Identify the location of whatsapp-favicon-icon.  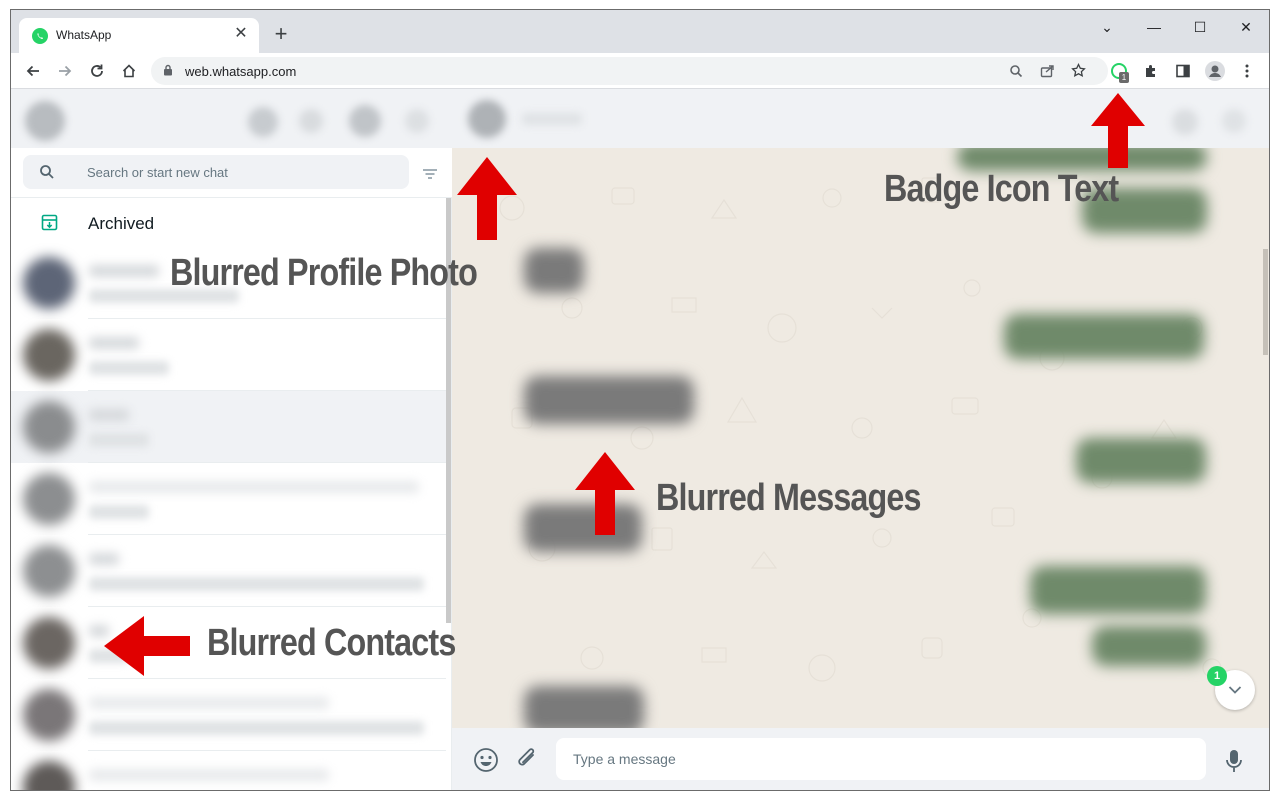
(40, 36).